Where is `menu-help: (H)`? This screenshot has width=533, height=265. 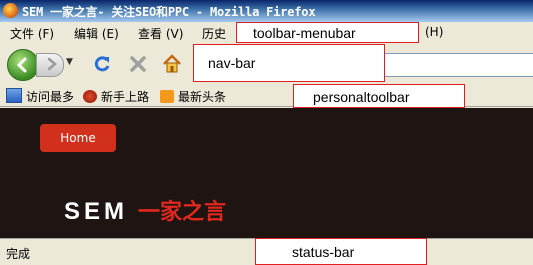
menu-help: (H) is located at coordinates (434, 32).